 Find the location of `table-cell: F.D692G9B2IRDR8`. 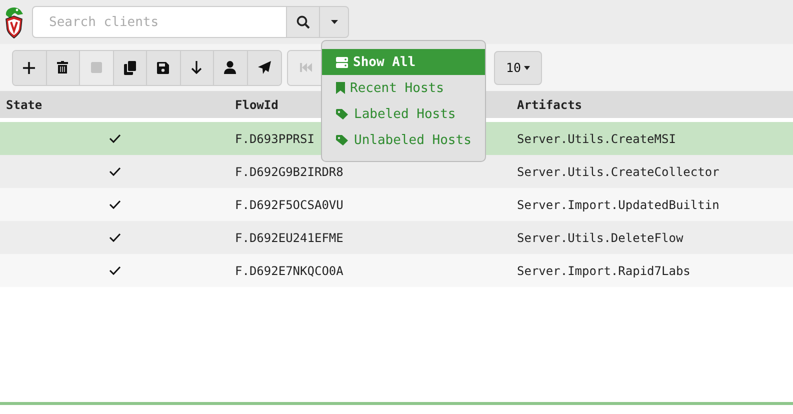

table-cell: F.D692G9B2IRDR8 is located at coordinates (289, 171).